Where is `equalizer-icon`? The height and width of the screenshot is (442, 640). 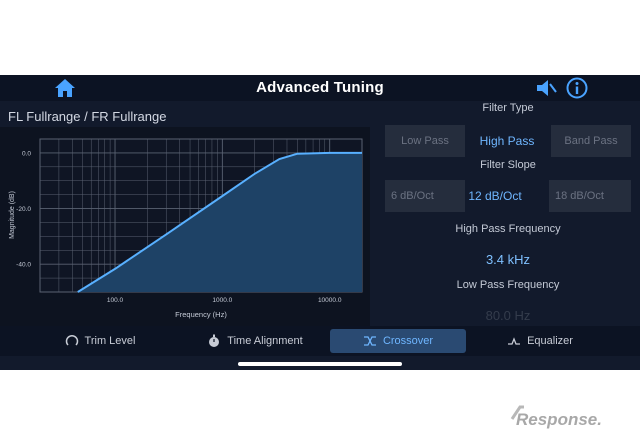 equalizer-icon is located at coordinates (514, 341).